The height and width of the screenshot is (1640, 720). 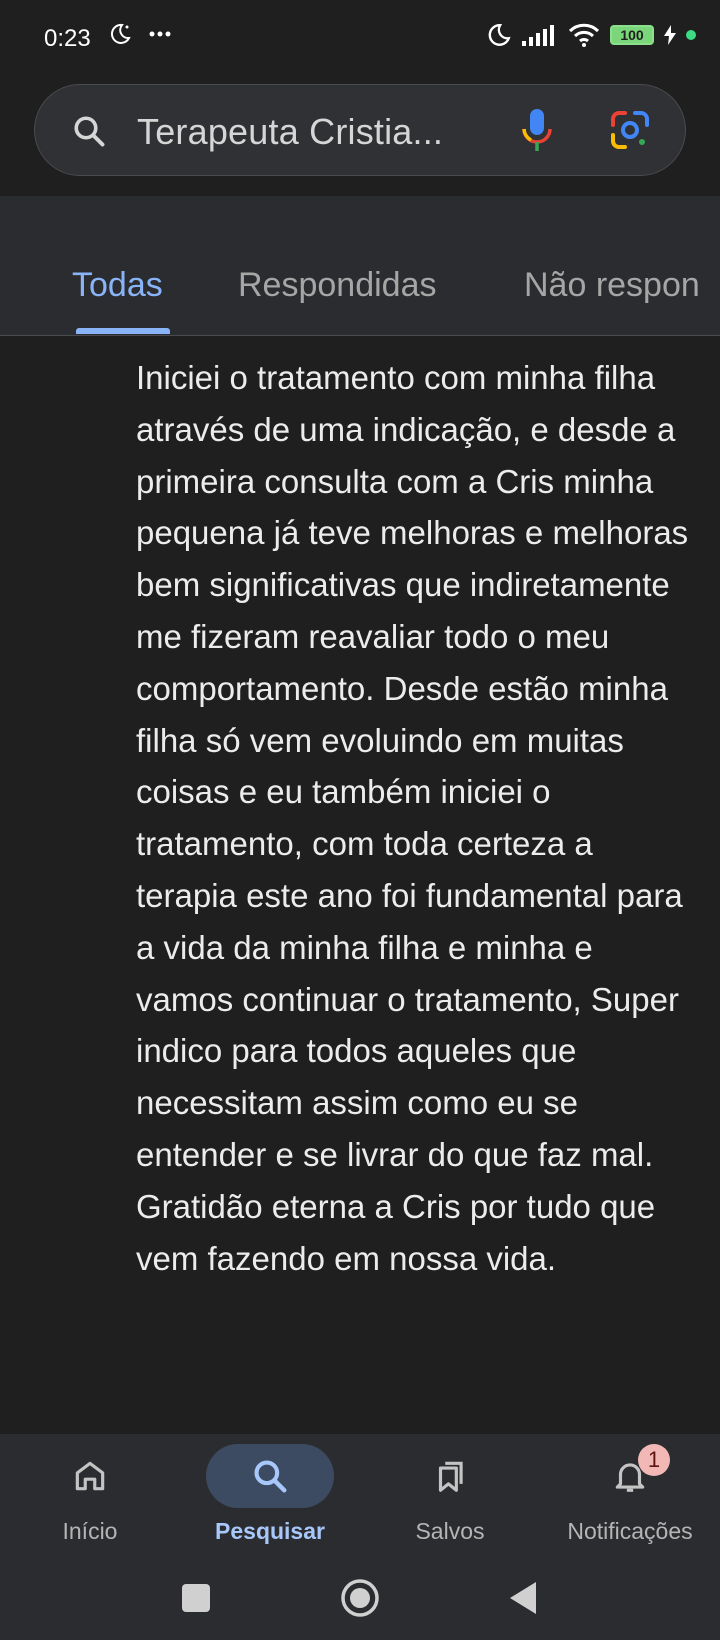 I want to click on wifi-icon, so click(x=584, y=35).